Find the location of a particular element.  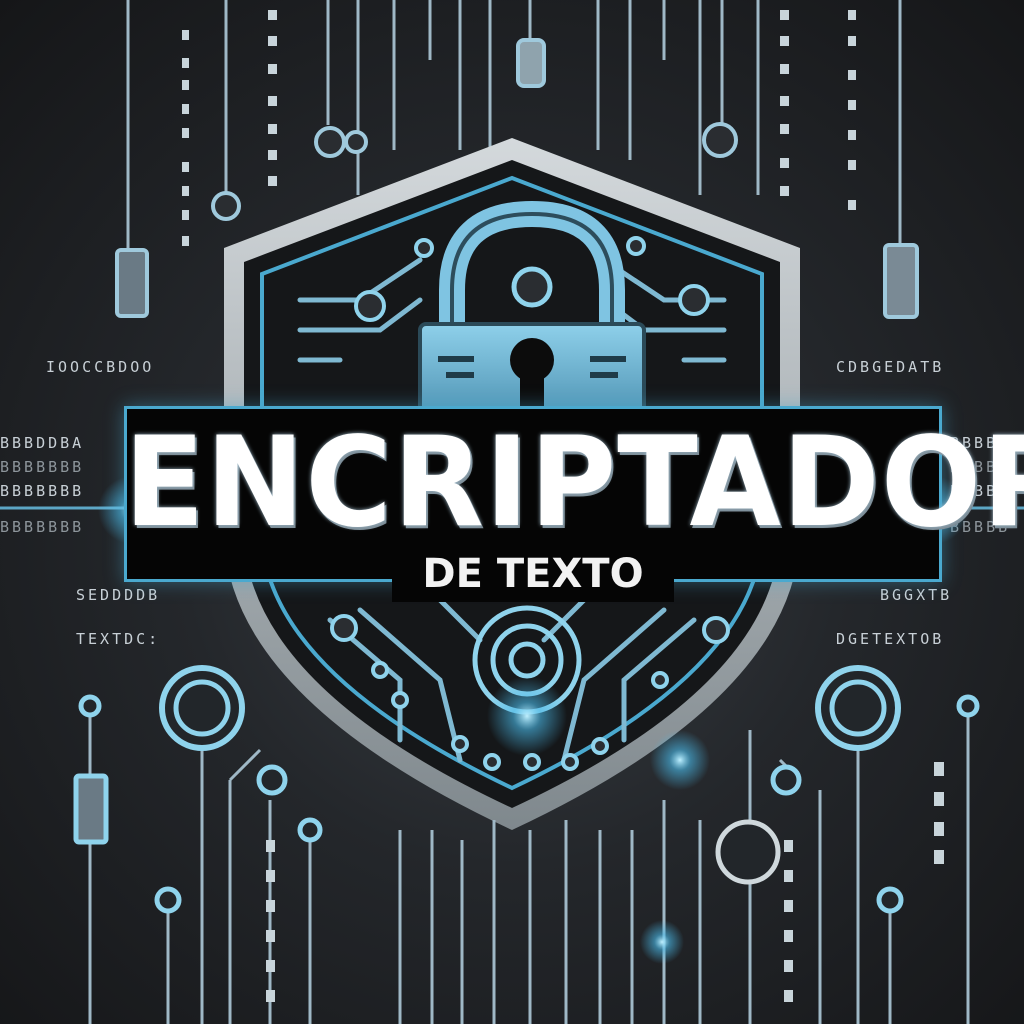

left-code-row-5: BBBBBBB is located at coordinates (42, 527).